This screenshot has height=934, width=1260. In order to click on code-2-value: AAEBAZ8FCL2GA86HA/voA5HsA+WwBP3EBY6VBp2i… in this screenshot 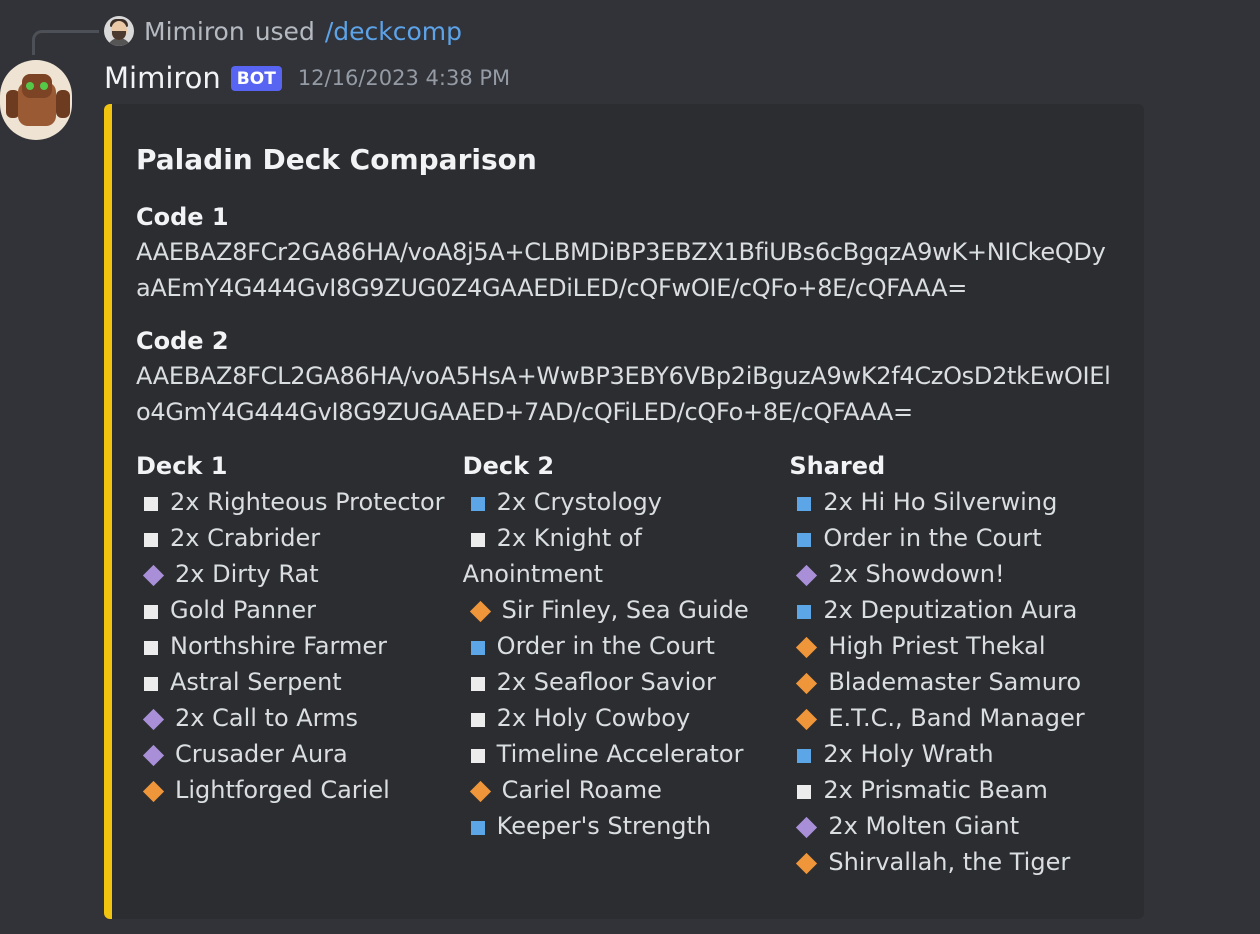, I will do `click(626, 394)`.